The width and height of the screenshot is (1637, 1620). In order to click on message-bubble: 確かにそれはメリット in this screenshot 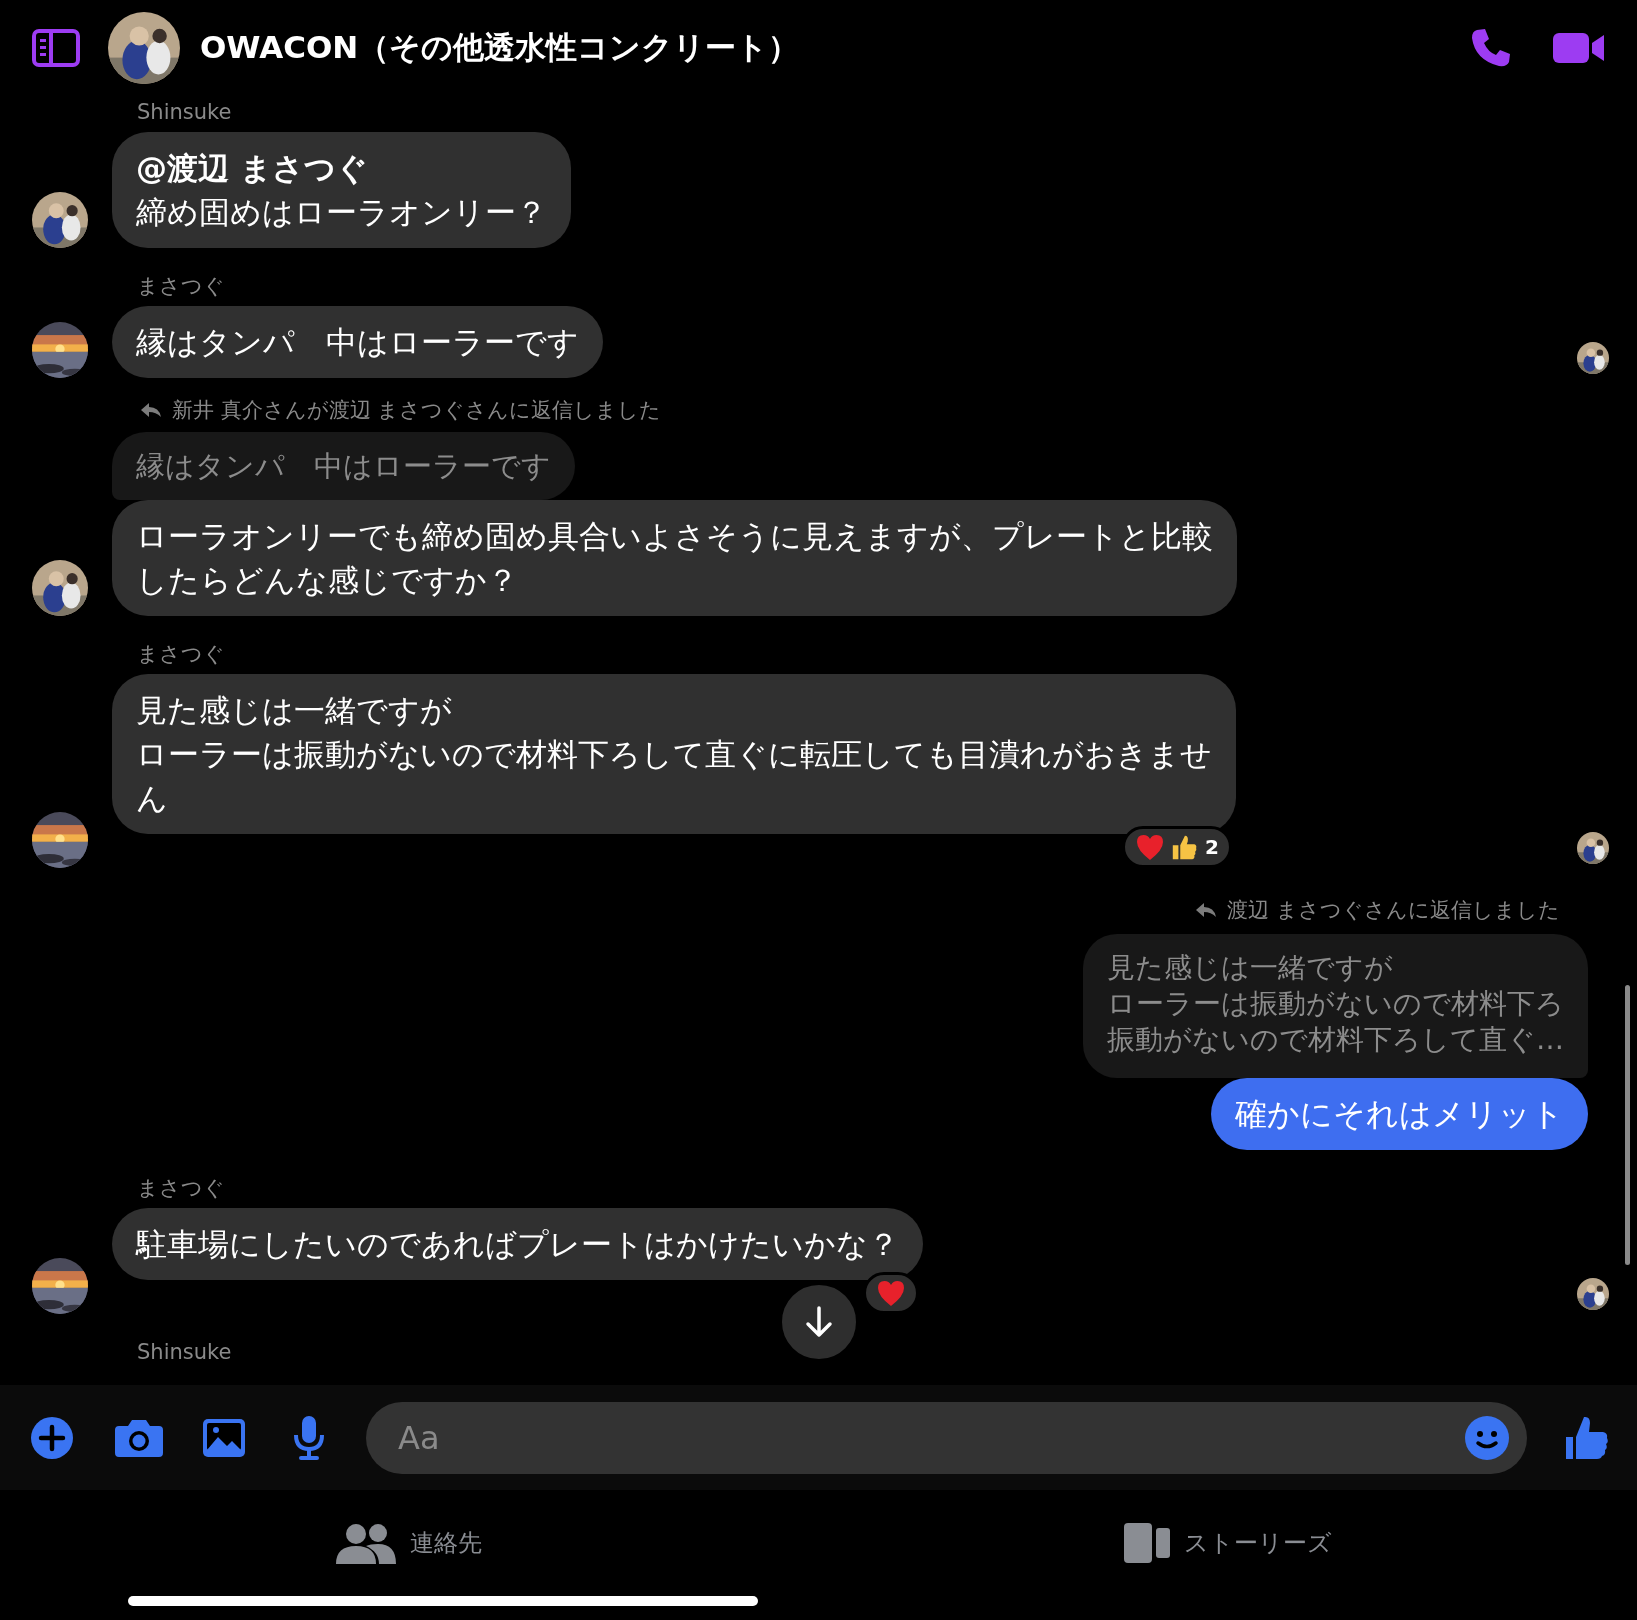, I will do `click(1399, 1114)`.